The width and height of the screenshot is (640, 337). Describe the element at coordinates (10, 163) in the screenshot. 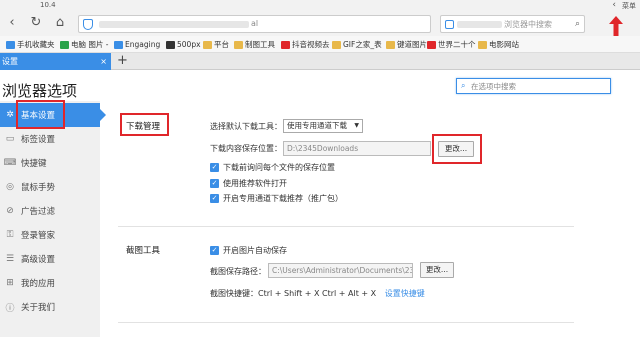

I see `keyboard-icon: ⌨` at that location.